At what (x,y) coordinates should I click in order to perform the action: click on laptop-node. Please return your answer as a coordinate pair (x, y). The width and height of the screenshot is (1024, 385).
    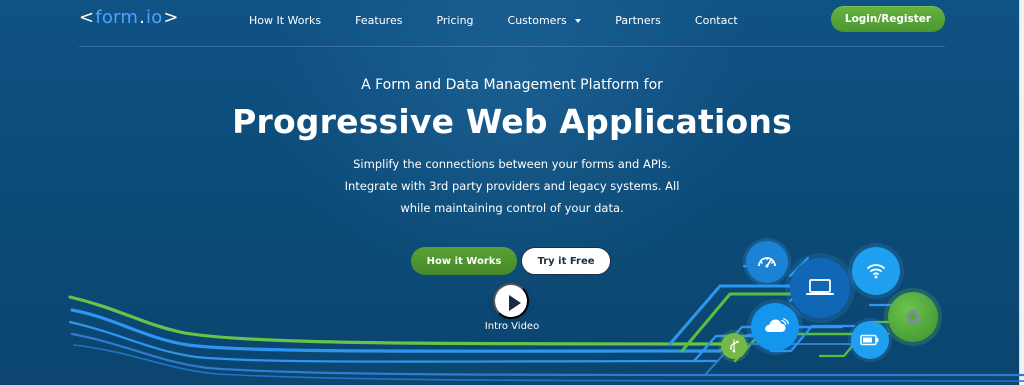
    Looking at the image, I should click on (820, 288).